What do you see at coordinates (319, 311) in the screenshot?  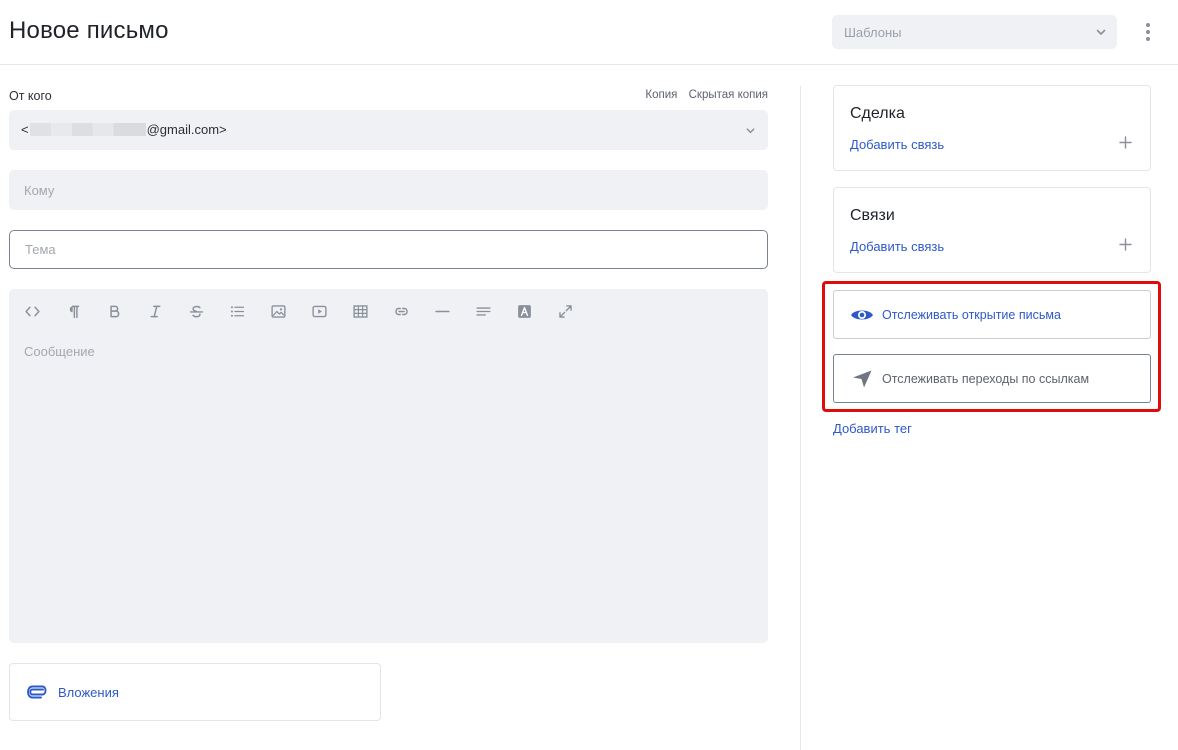 I see `video-icon` at bounding box center [319, 311].